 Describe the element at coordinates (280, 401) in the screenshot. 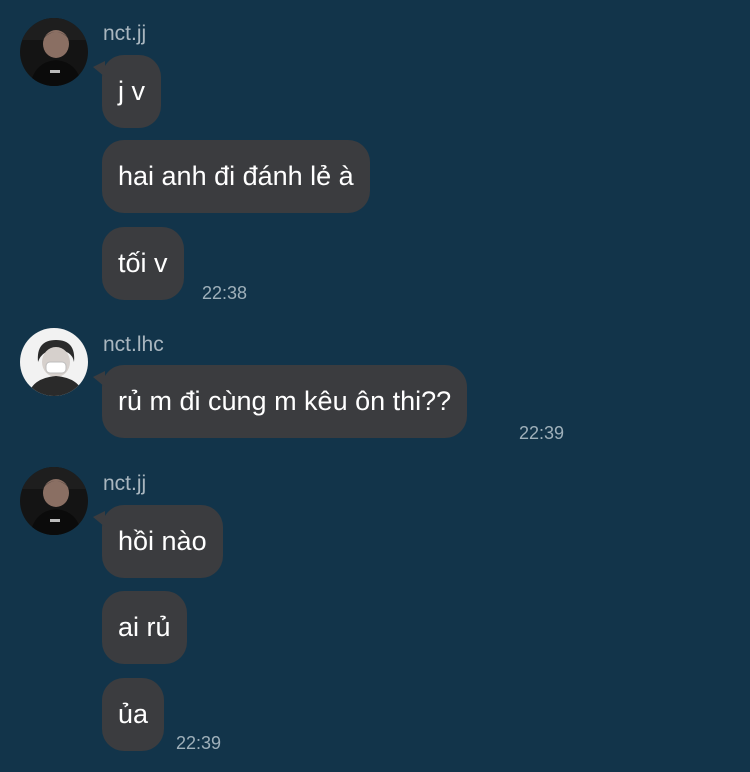

I see `message-bubble: rủ m đi cùng m kêu ôn thi??` at that location.